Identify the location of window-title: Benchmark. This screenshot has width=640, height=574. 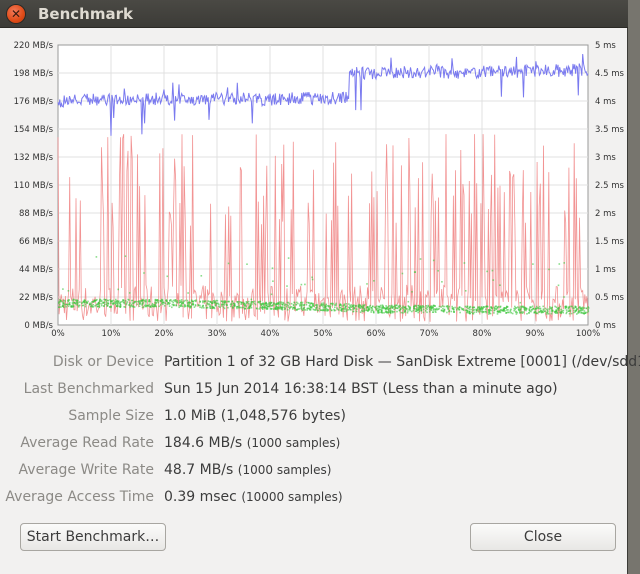
(85, 14).